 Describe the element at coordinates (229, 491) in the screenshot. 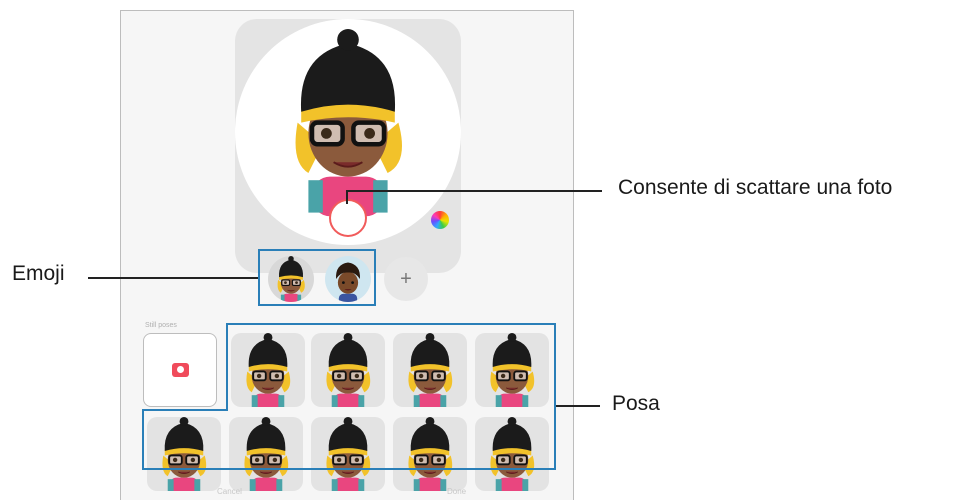

I see `cancel-button: Cancel` at that location.